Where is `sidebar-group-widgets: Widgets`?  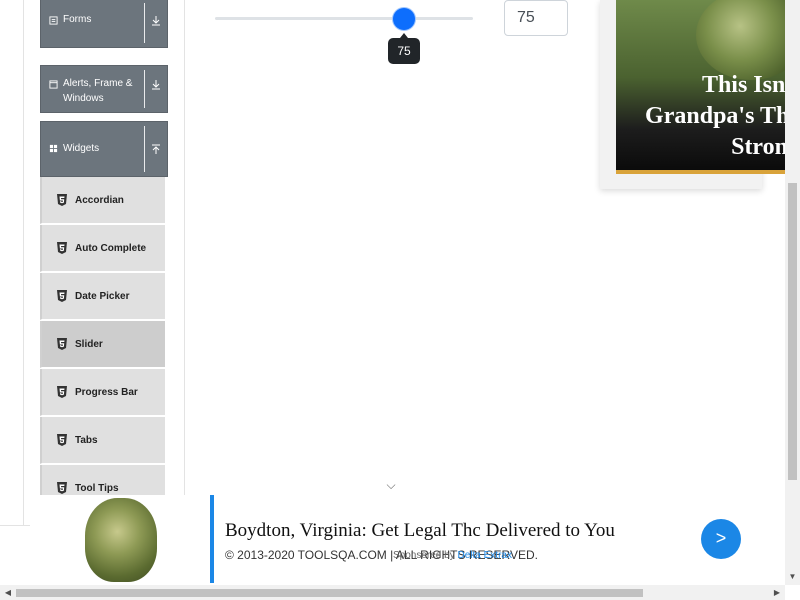
sidebar-group-widgets: Widgets is located at coordinates (104, 149).